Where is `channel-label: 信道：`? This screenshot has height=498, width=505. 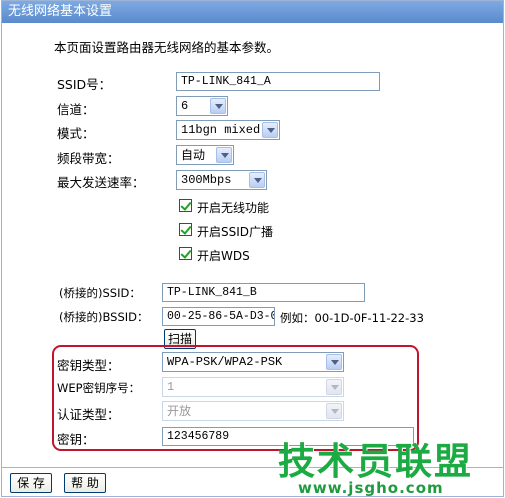 channel-label: 信道： is located at coordinates (76, 109).